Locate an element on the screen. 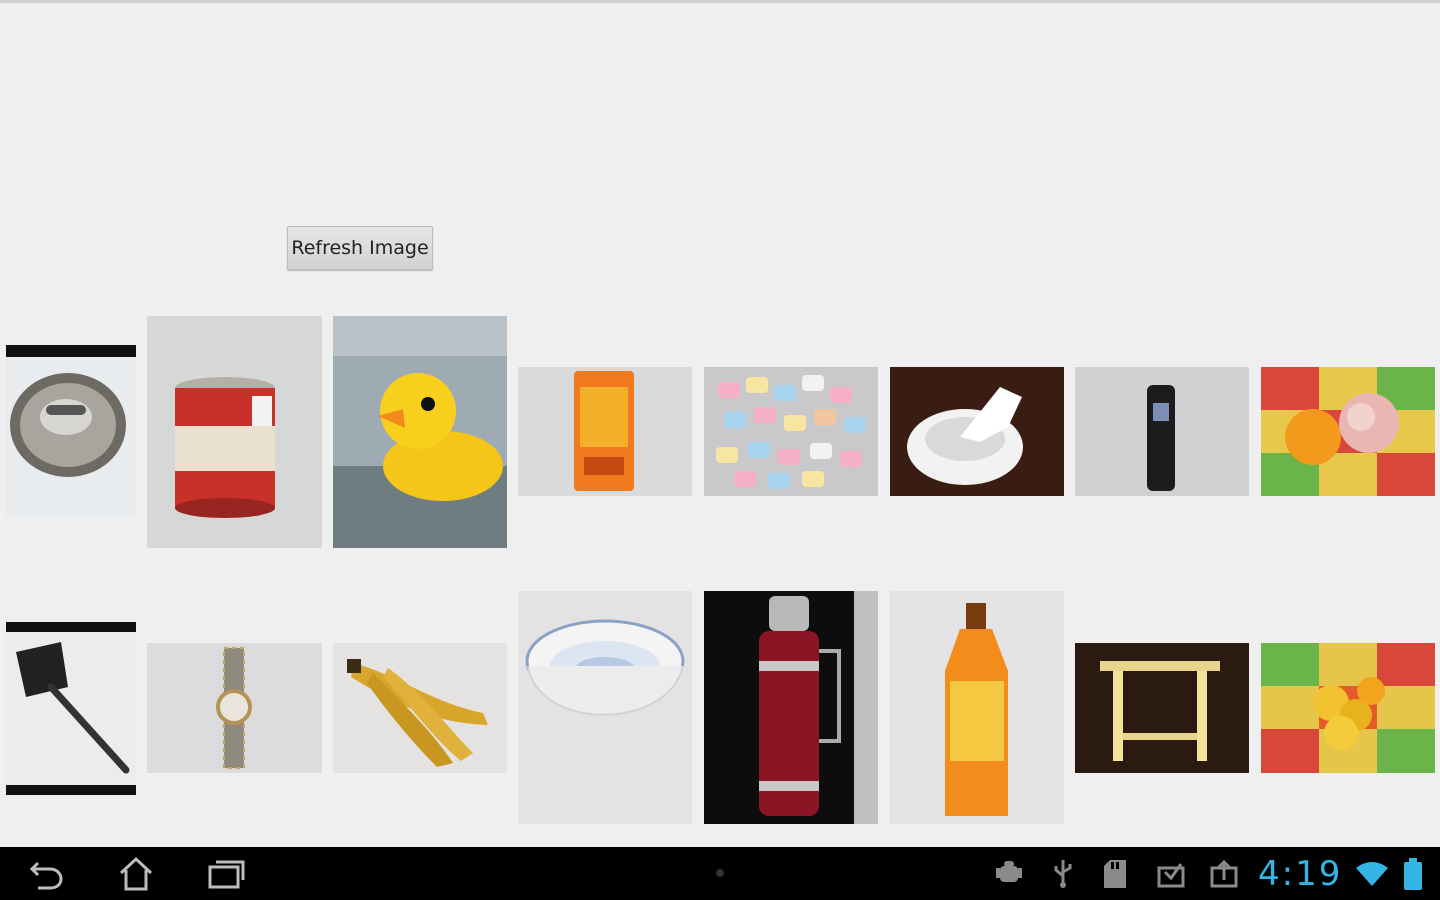 This screenshot has height=900, width=1440. battery-icon is located at coordinates (1413, 876).